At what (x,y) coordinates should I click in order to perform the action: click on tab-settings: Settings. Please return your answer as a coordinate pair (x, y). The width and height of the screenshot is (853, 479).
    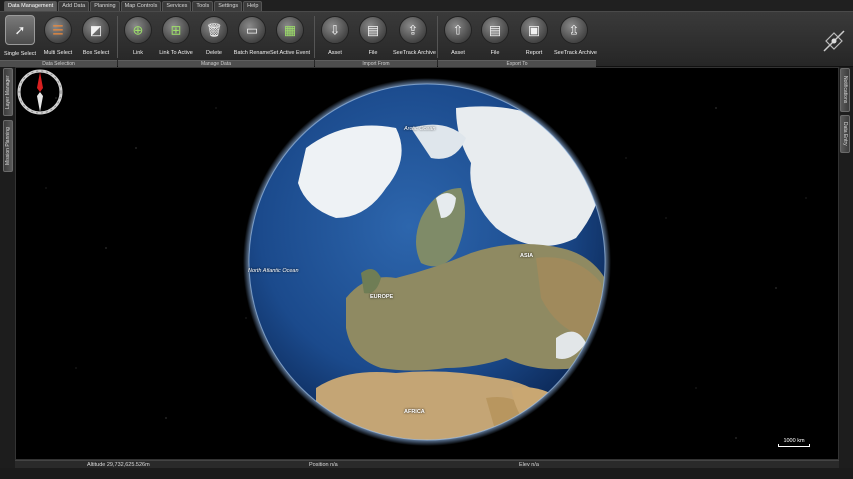
    Looking at the image, I should click on (228, 6).